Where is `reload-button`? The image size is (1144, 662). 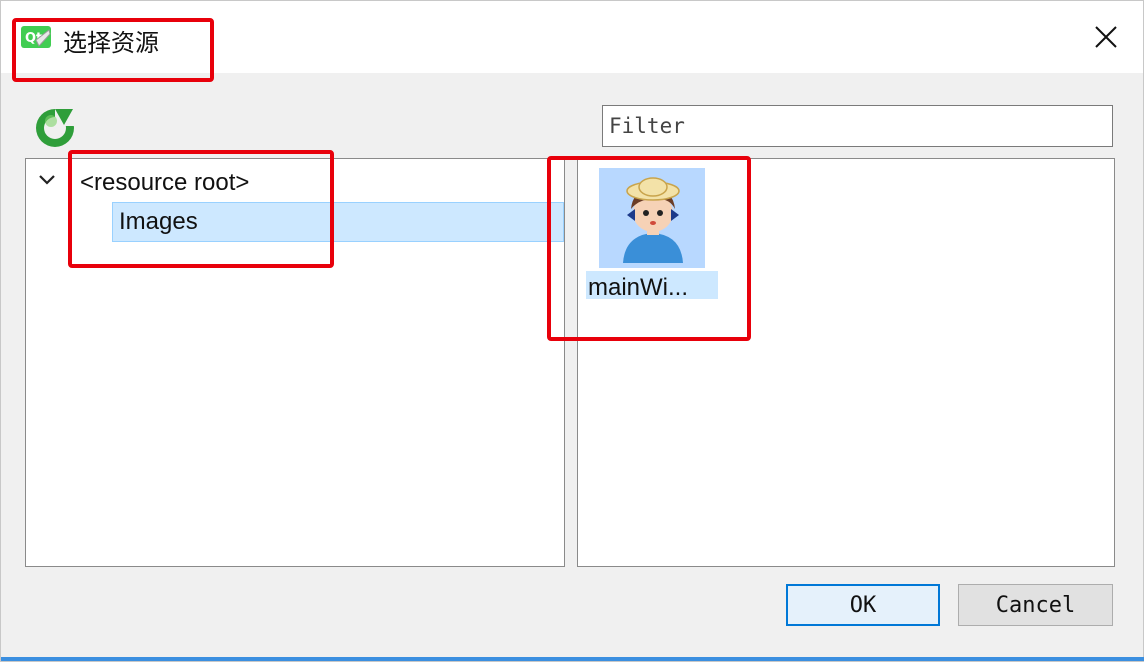
reload-button is located at coordinates (55, 127).